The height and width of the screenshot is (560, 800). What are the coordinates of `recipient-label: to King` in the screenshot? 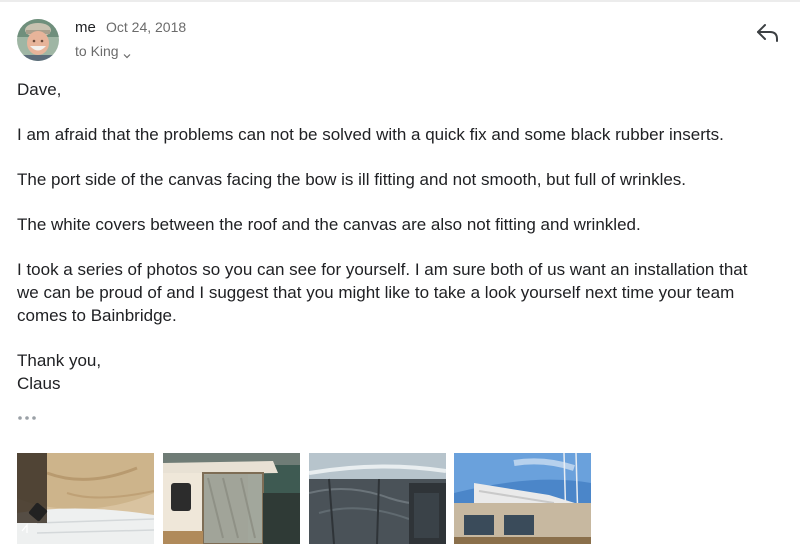 It's located at (97, 51).